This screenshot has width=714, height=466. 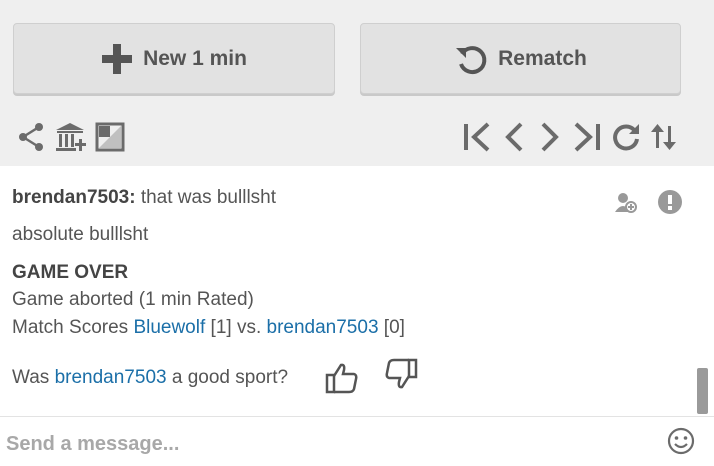 I want to click on last-move-icon, so click(x=588, y=137).